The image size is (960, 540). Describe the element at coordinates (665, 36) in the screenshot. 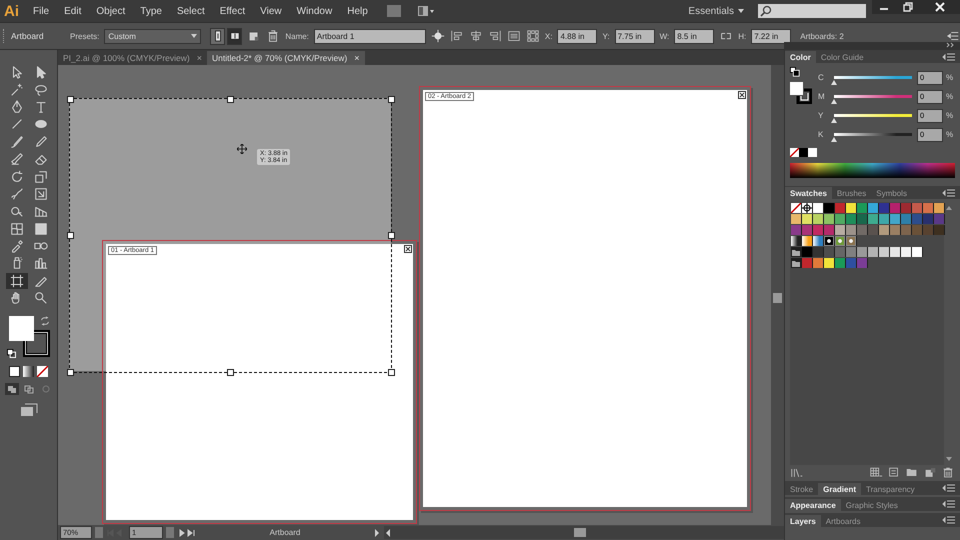

I see `coordinate-label: W:` at that location.